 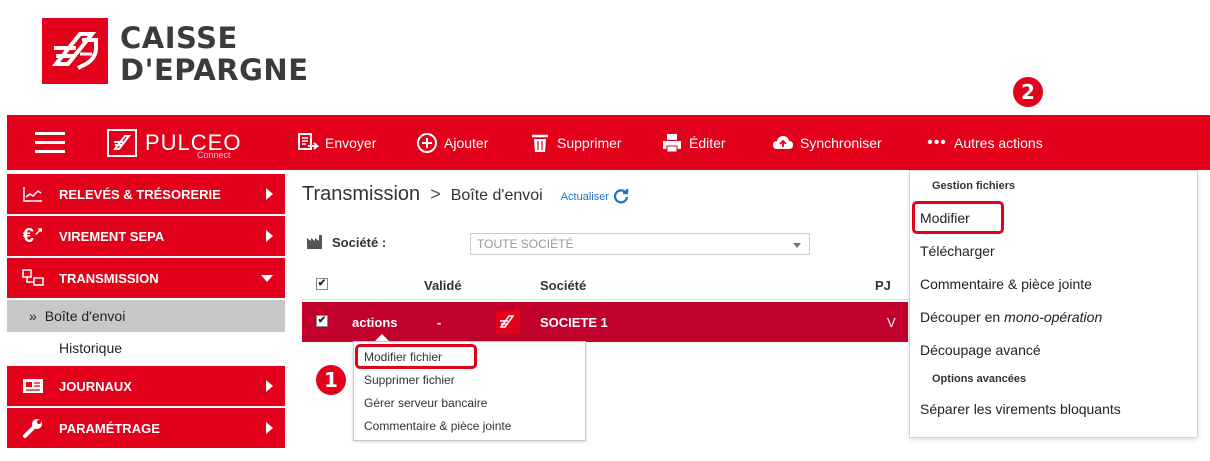 I want to click on euro-transfer-icon: € ↗, so click(x=33, y=235).